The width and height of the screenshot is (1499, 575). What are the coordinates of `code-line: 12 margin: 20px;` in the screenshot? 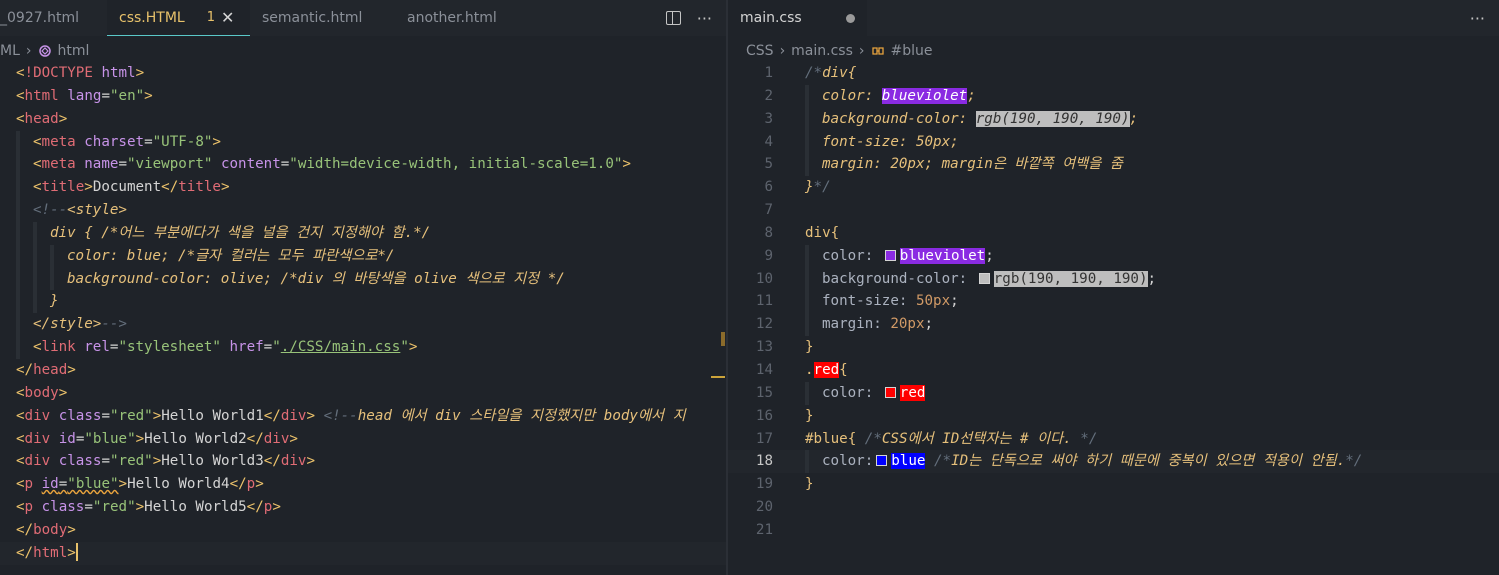 It's located at (1113, 325).